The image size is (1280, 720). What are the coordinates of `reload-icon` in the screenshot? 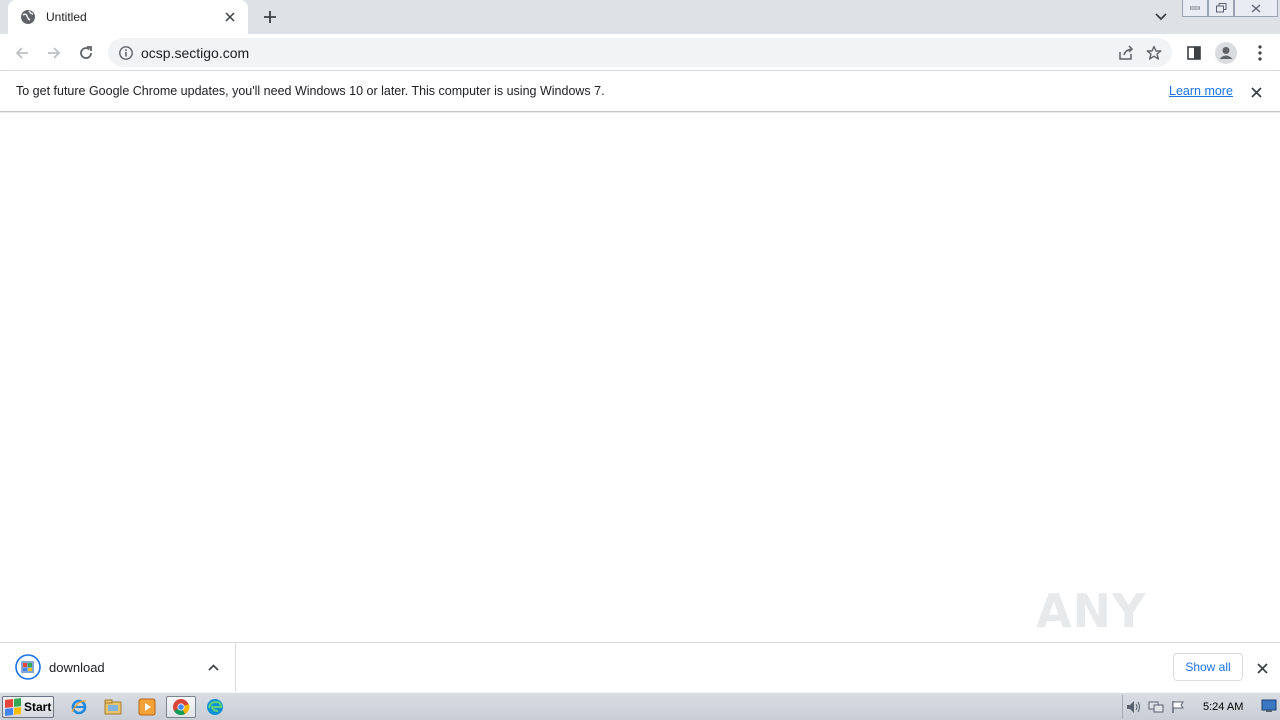 It's located at (86, 52).